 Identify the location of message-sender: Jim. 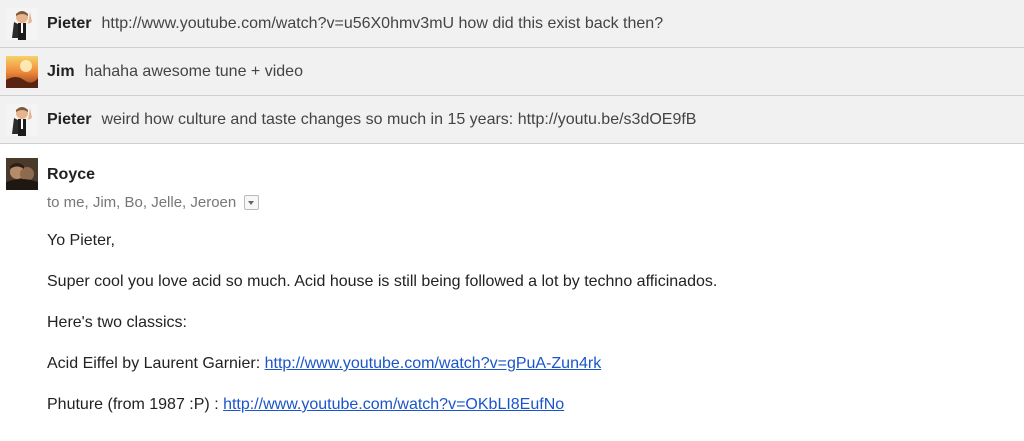
(61, 71).